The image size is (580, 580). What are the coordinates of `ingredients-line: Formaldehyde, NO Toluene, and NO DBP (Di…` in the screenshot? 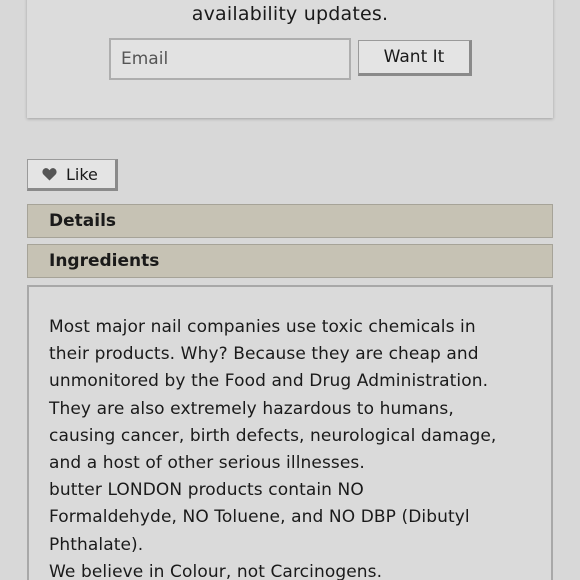 It's located at (259, 517).